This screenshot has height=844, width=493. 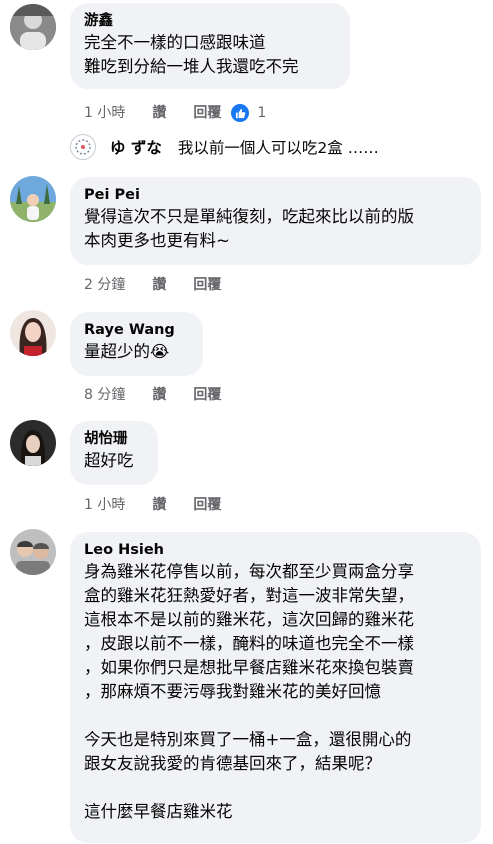 I want to click on comment-bubble: Pei Pei 覺得這次不只是單純復刻，吃起來比以前的版 本肉更多也更有料~, so click(x=275, y=221).